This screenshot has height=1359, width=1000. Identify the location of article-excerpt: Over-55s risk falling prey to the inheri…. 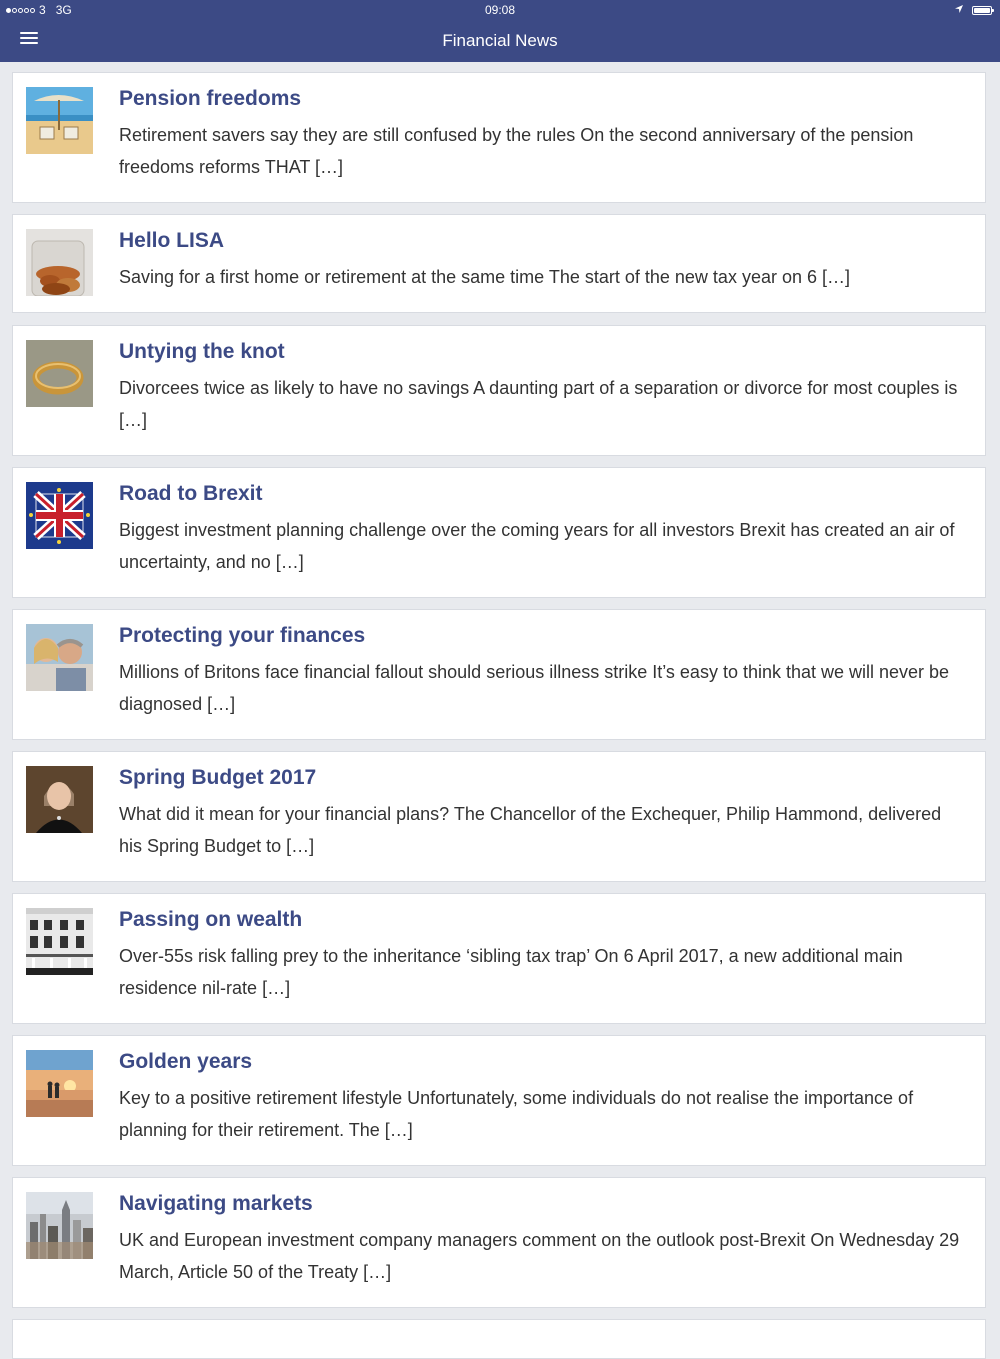
(511, 972).